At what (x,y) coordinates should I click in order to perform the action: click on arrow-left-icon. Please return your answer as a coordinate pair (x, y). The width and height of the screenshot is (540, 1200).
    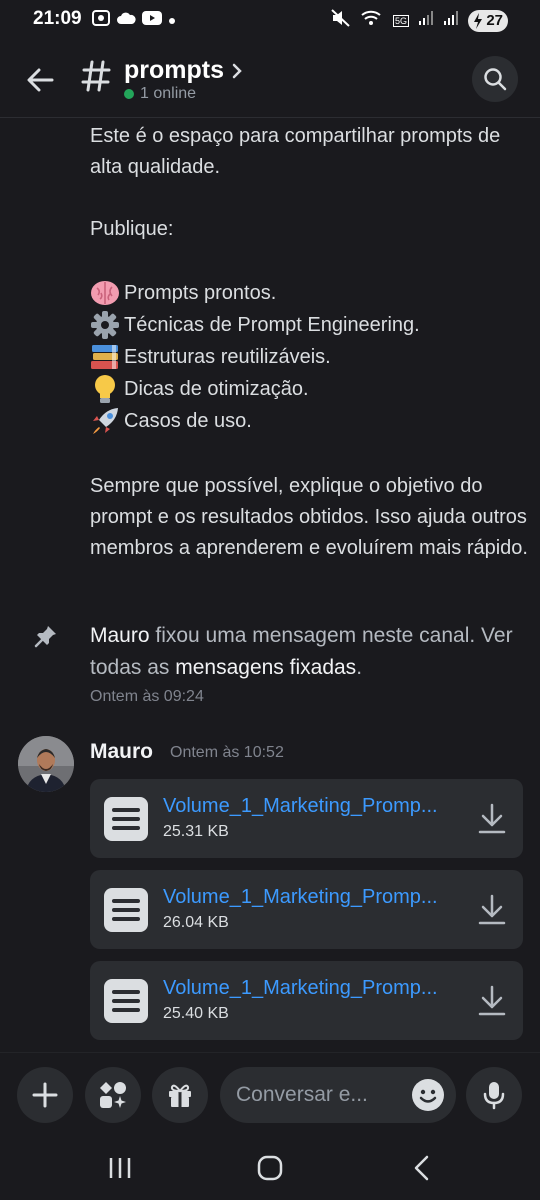
    Looking at the image, I should click on (40, 80).